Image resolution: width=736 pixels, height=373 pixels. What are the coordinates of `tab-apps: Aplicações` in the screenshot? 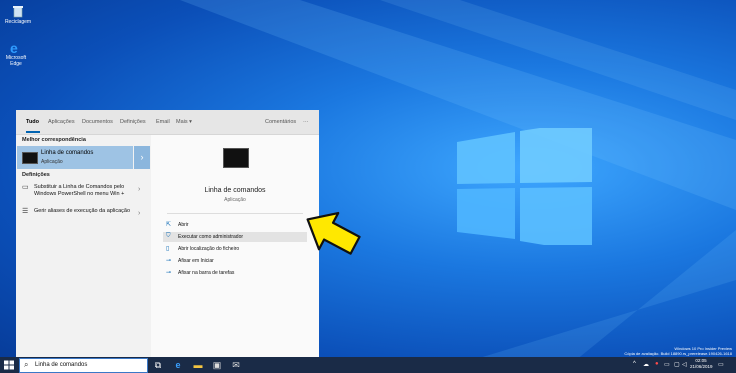 It's located at (61, 122).